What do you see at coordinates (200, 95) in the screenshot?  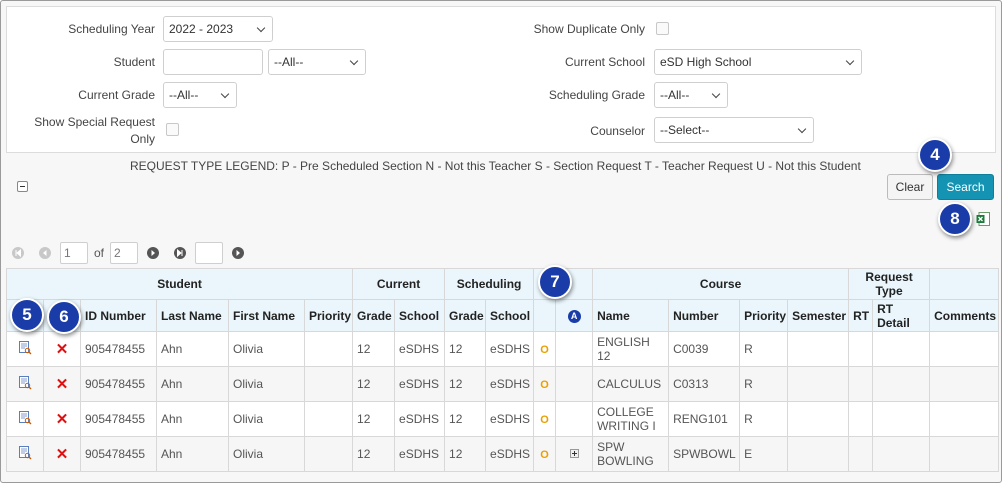 I see `current-grade-select: --All--` at bounding box center [200, 95].